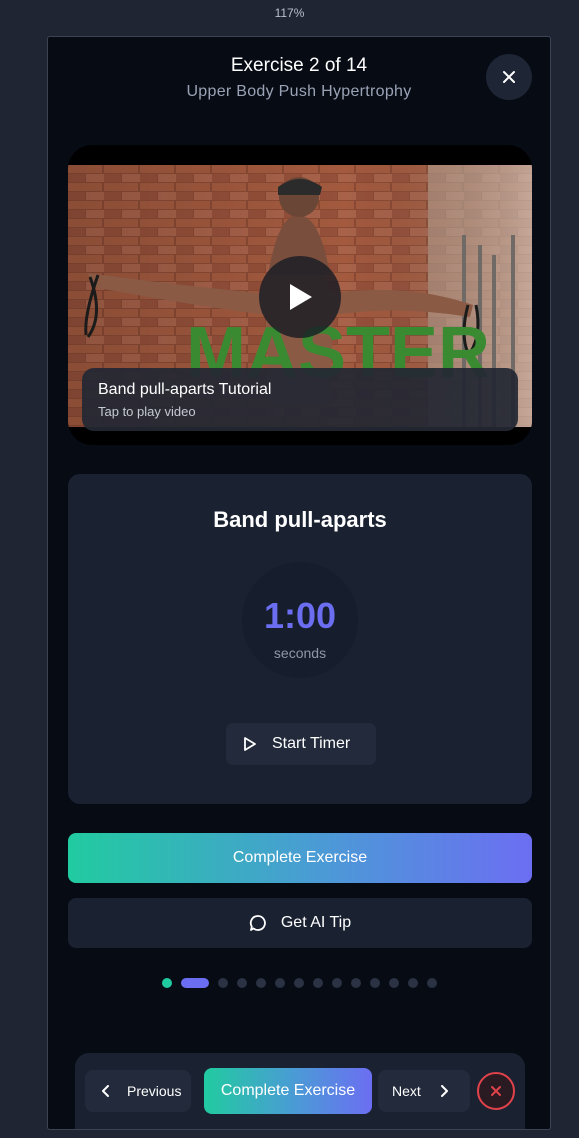 The height and width of the screenshot is (1138, 579). Describe the element at coordinates (154, 1091) in the screenshot. I see `previous-label: Previous` at that location.